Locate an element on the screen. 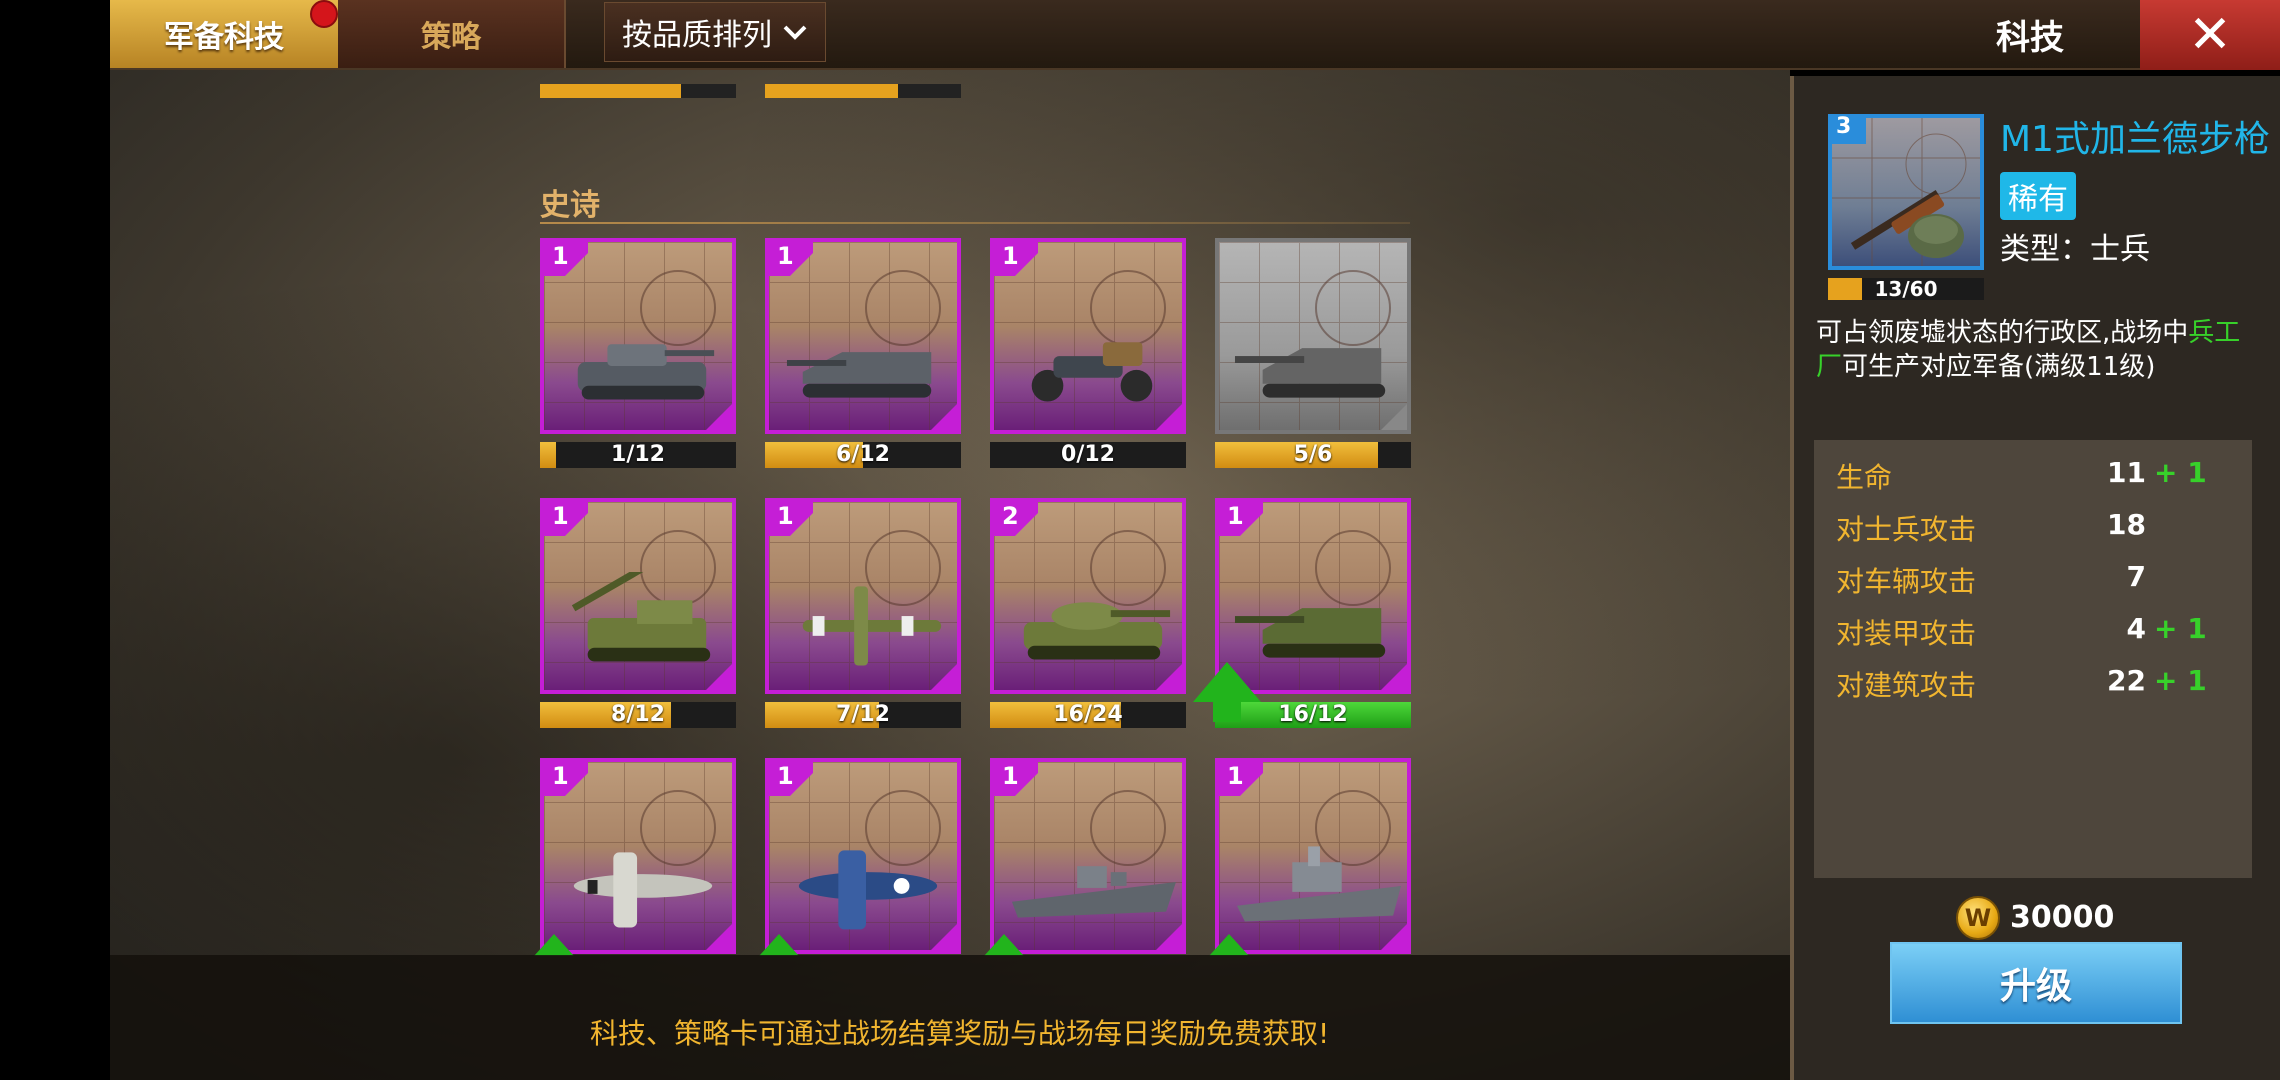 The image size is (2280, 1080). upgrade-button: 升级 is located at coordinates (2036, 983).